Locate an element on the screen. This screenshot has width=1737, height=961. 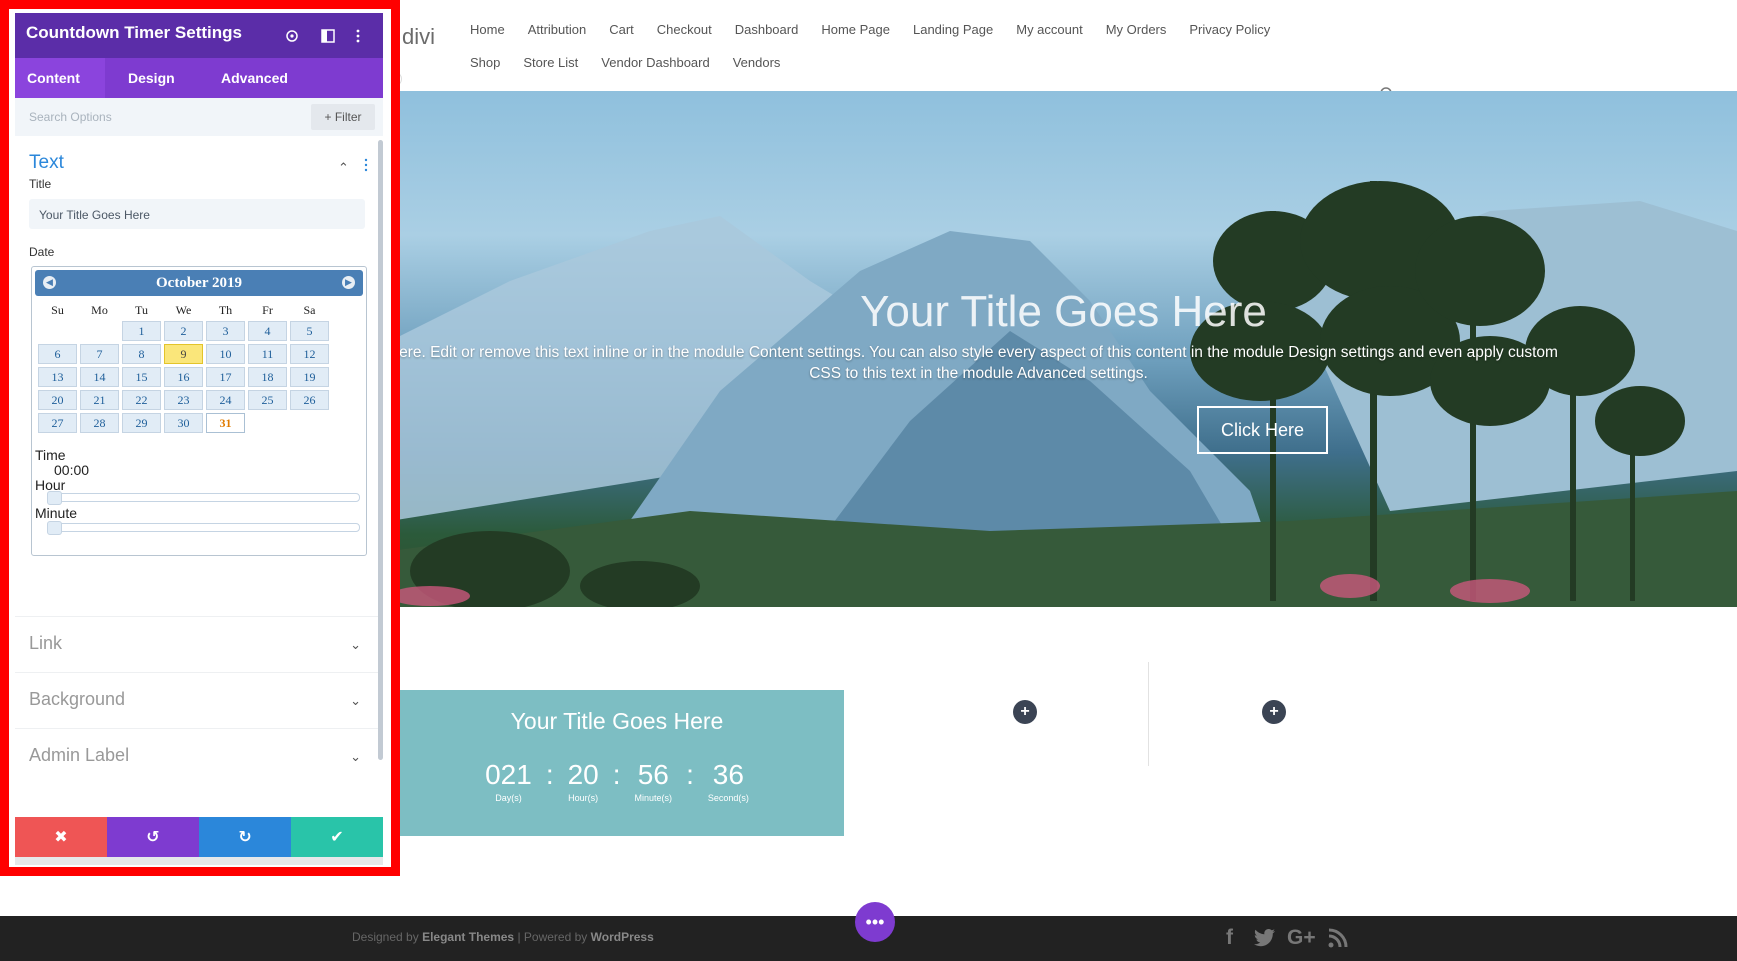
settings-panel-tabs: Content Design Advanced is located at coordinates (199, 78).